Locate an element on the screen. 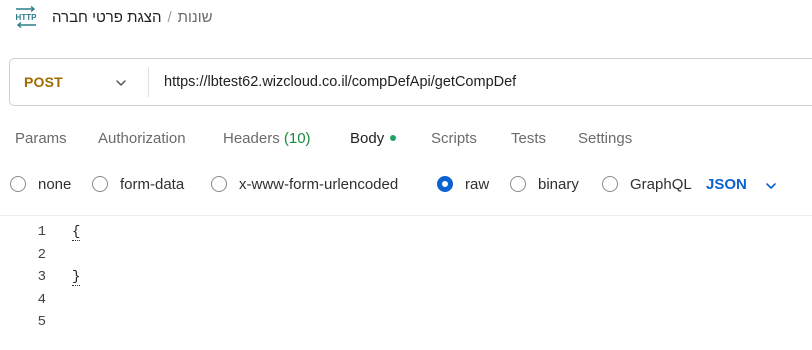  tab-label: Body is located at coordinates (367, 138).